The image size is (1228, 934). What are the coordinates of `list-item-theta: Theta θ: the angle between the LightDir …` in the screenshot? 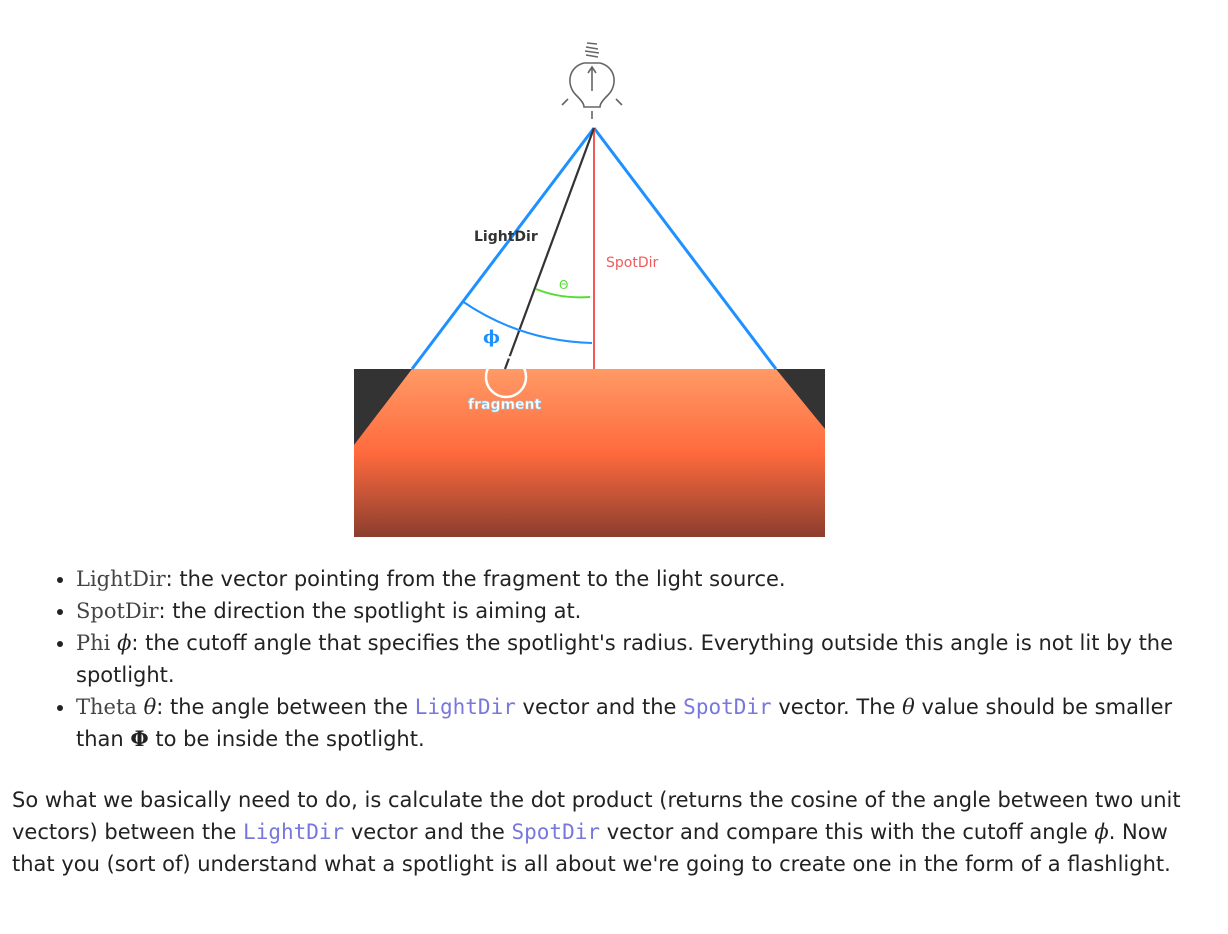 It's located at (651, 723).